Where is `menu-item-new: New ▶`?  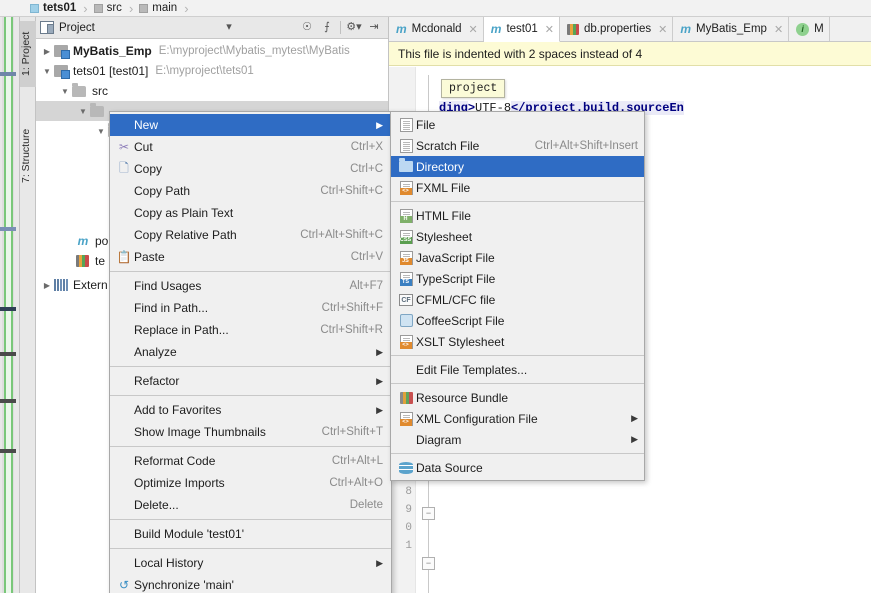 menu-item-new: New ▶ is located at coordinates (250, 125).